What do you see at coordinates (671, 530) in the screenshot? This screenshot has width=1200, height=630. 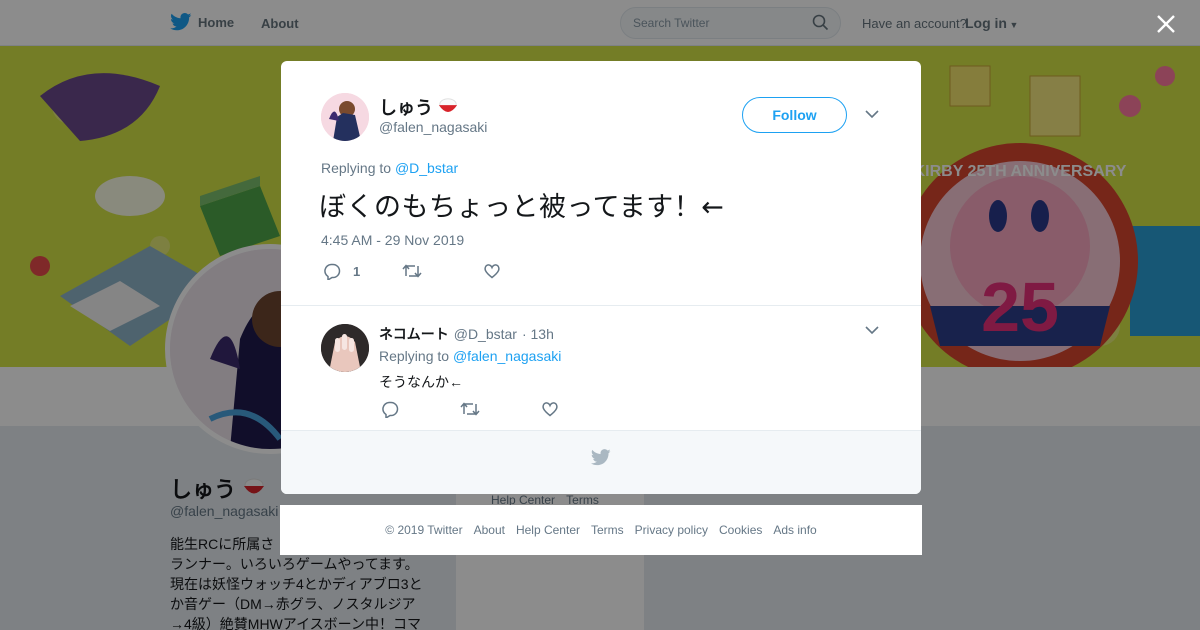 I see `footer-privacy-link: Privacy policy` at bounding box center [671, 530].